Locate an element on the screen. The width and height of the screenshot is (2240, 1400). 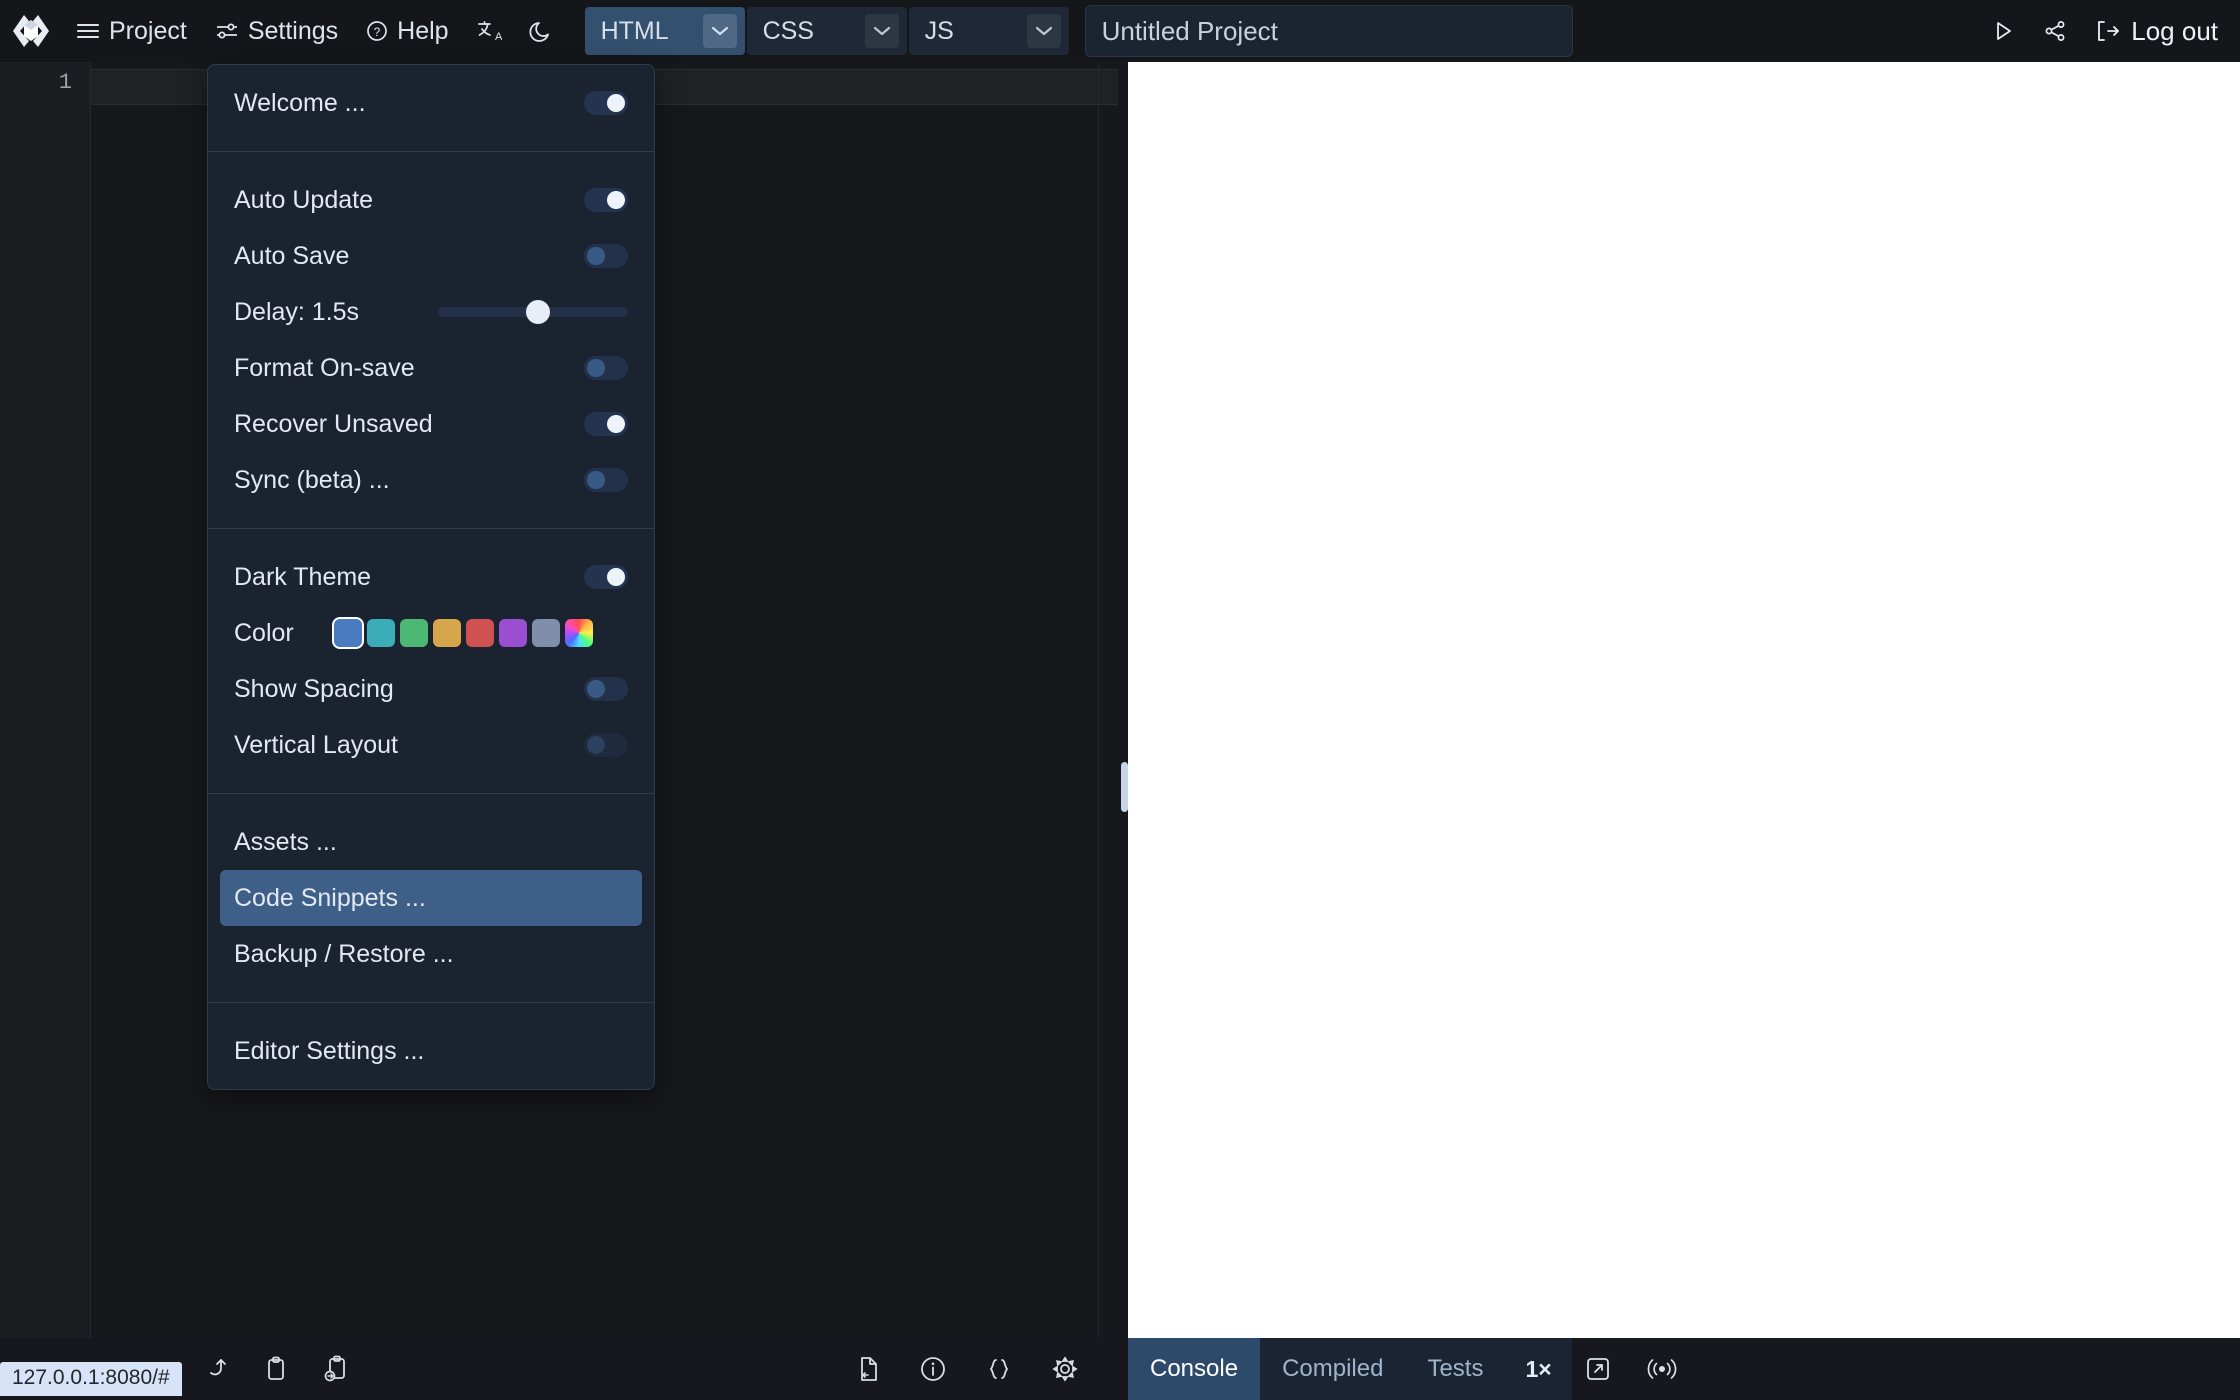
menu-item-format-on-save: Format On-save is located at coordinates (431, 368).